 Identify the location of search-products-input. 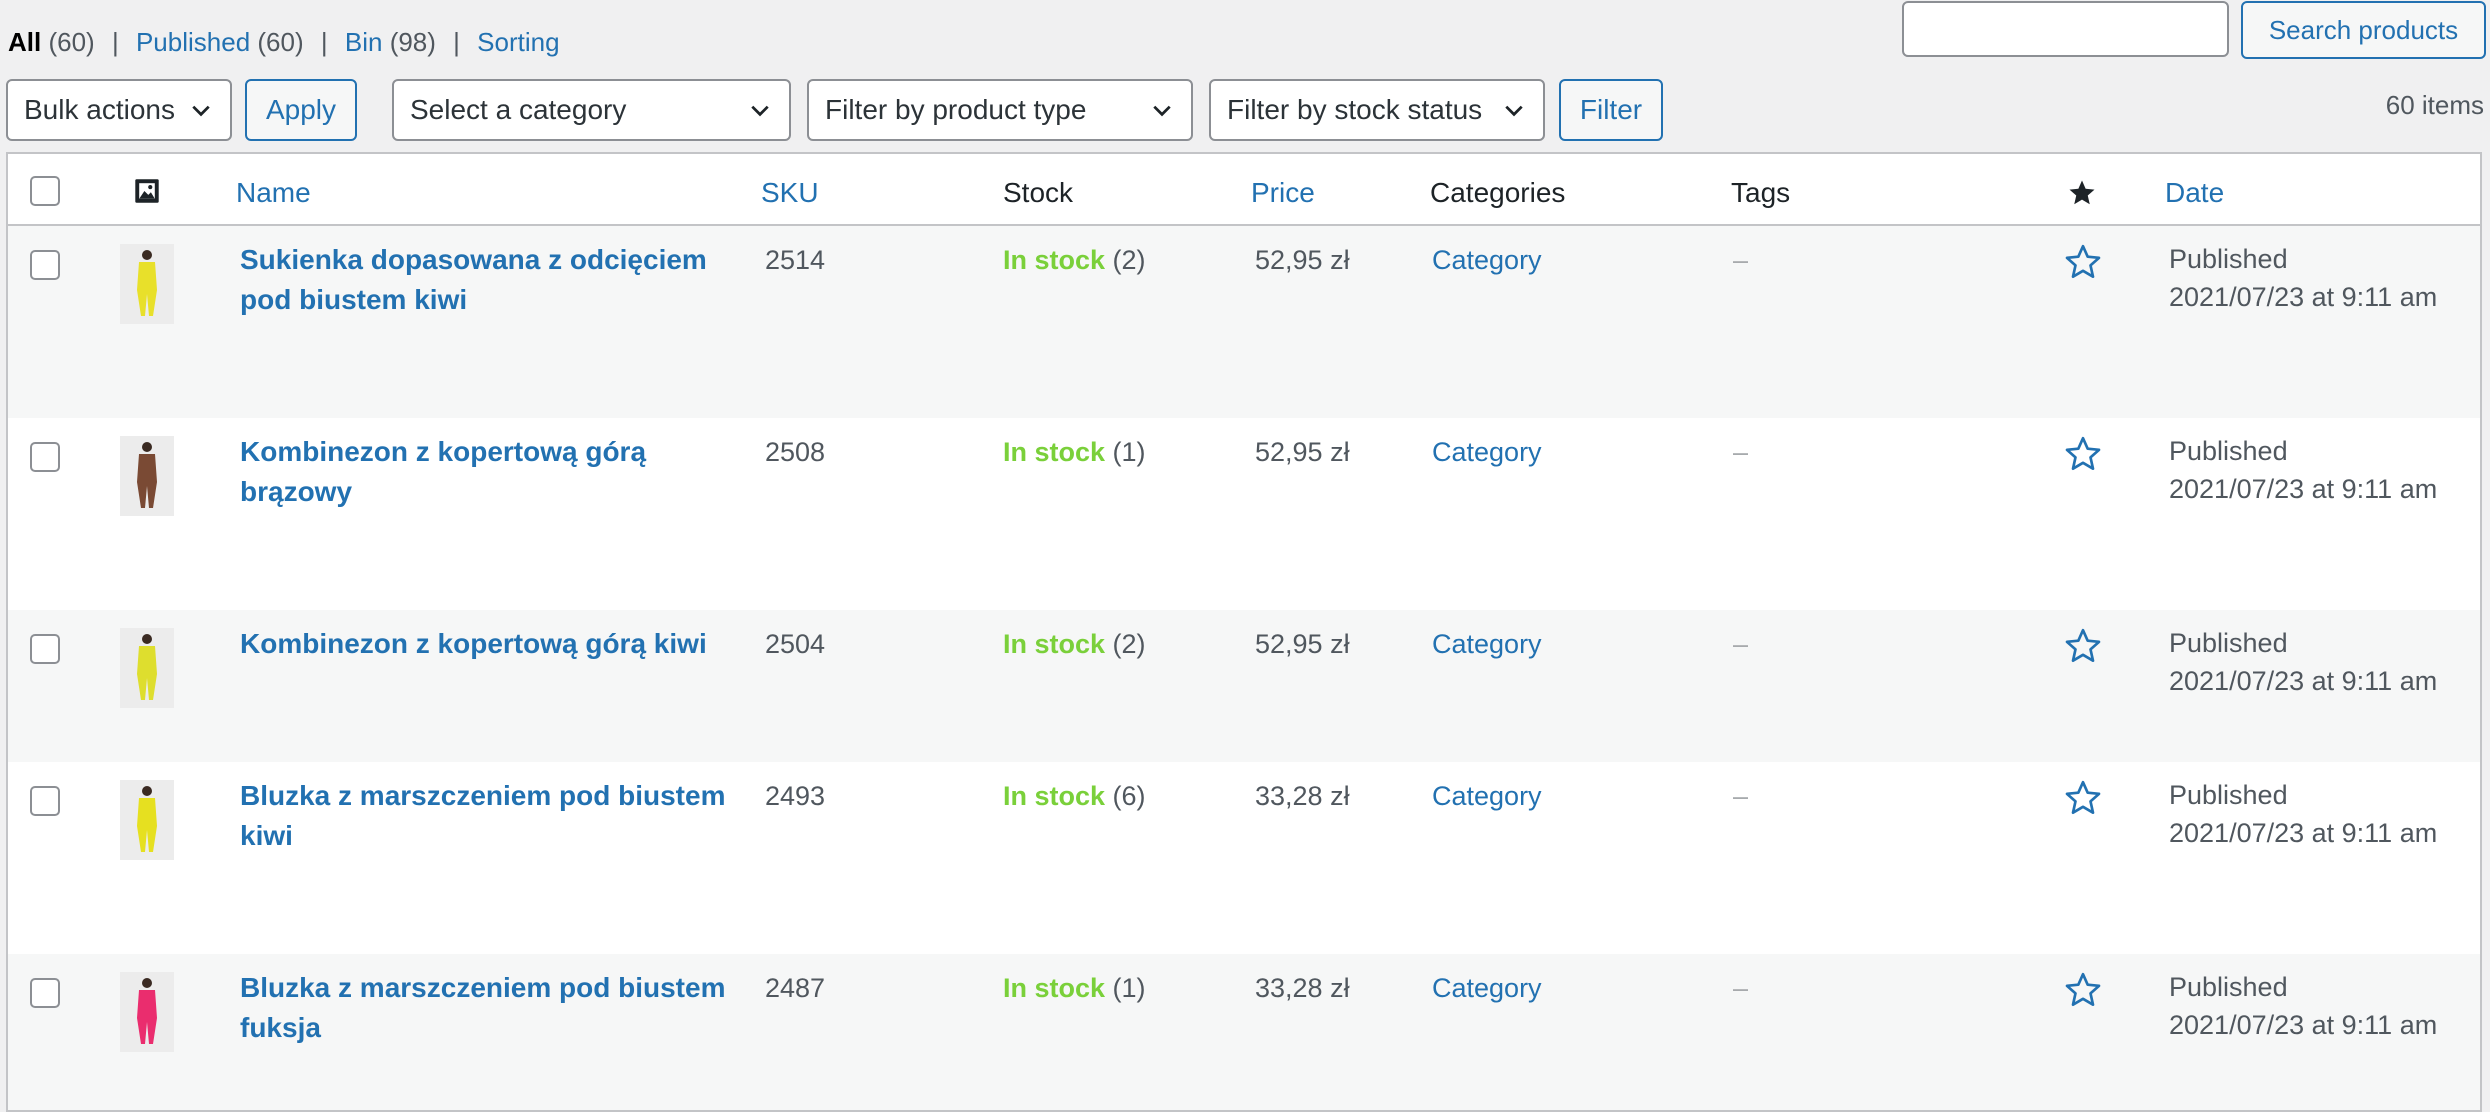
(2065, 29).